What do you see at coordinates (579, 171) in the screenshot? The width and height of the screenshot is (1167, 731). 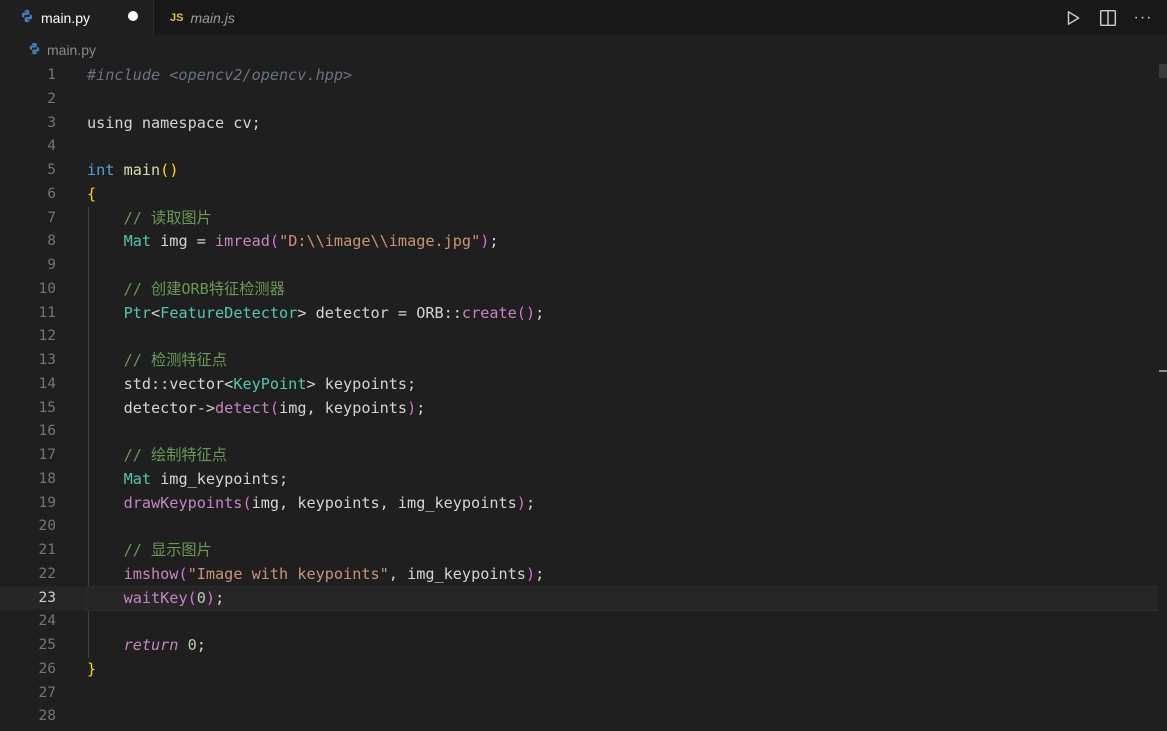 I see `code-line: 5 int main()` at bounding box center [579, 171].